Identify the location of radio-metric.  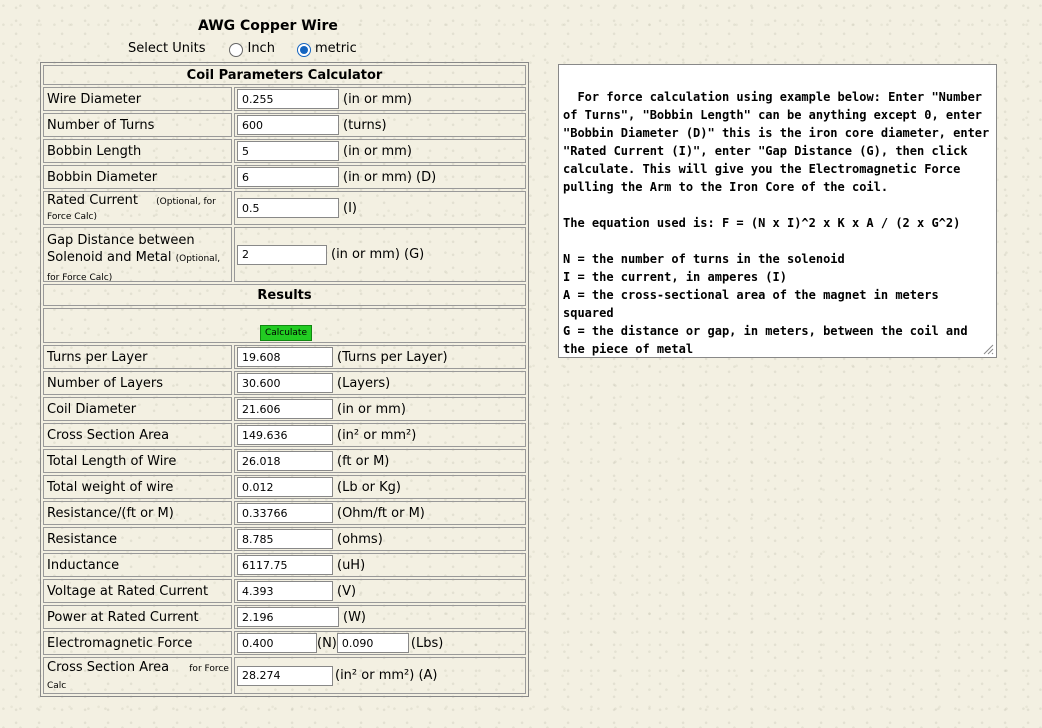
(303, 49).